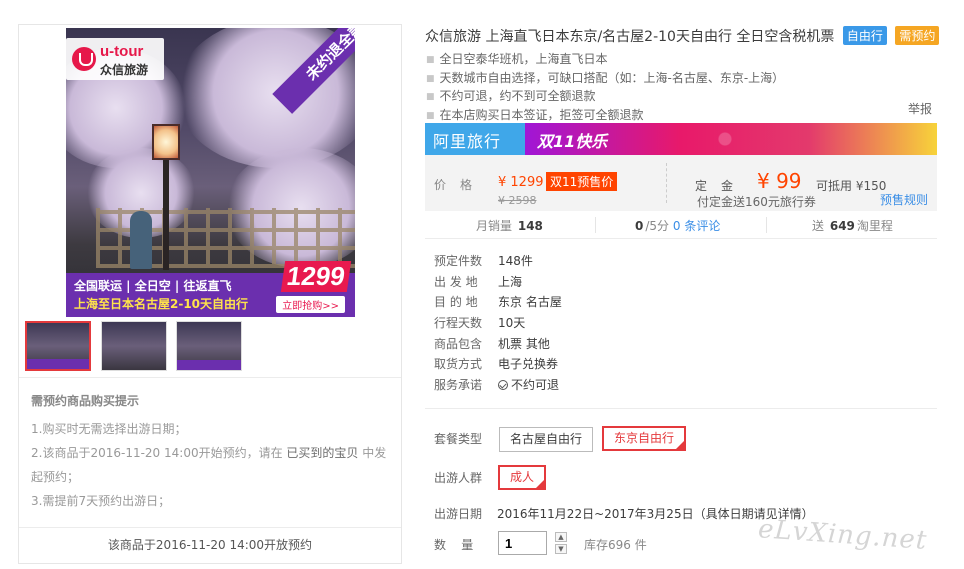 The width and height of the screenshot is (964, 569). I want to click on price-label: 价格, so click(460, 185).